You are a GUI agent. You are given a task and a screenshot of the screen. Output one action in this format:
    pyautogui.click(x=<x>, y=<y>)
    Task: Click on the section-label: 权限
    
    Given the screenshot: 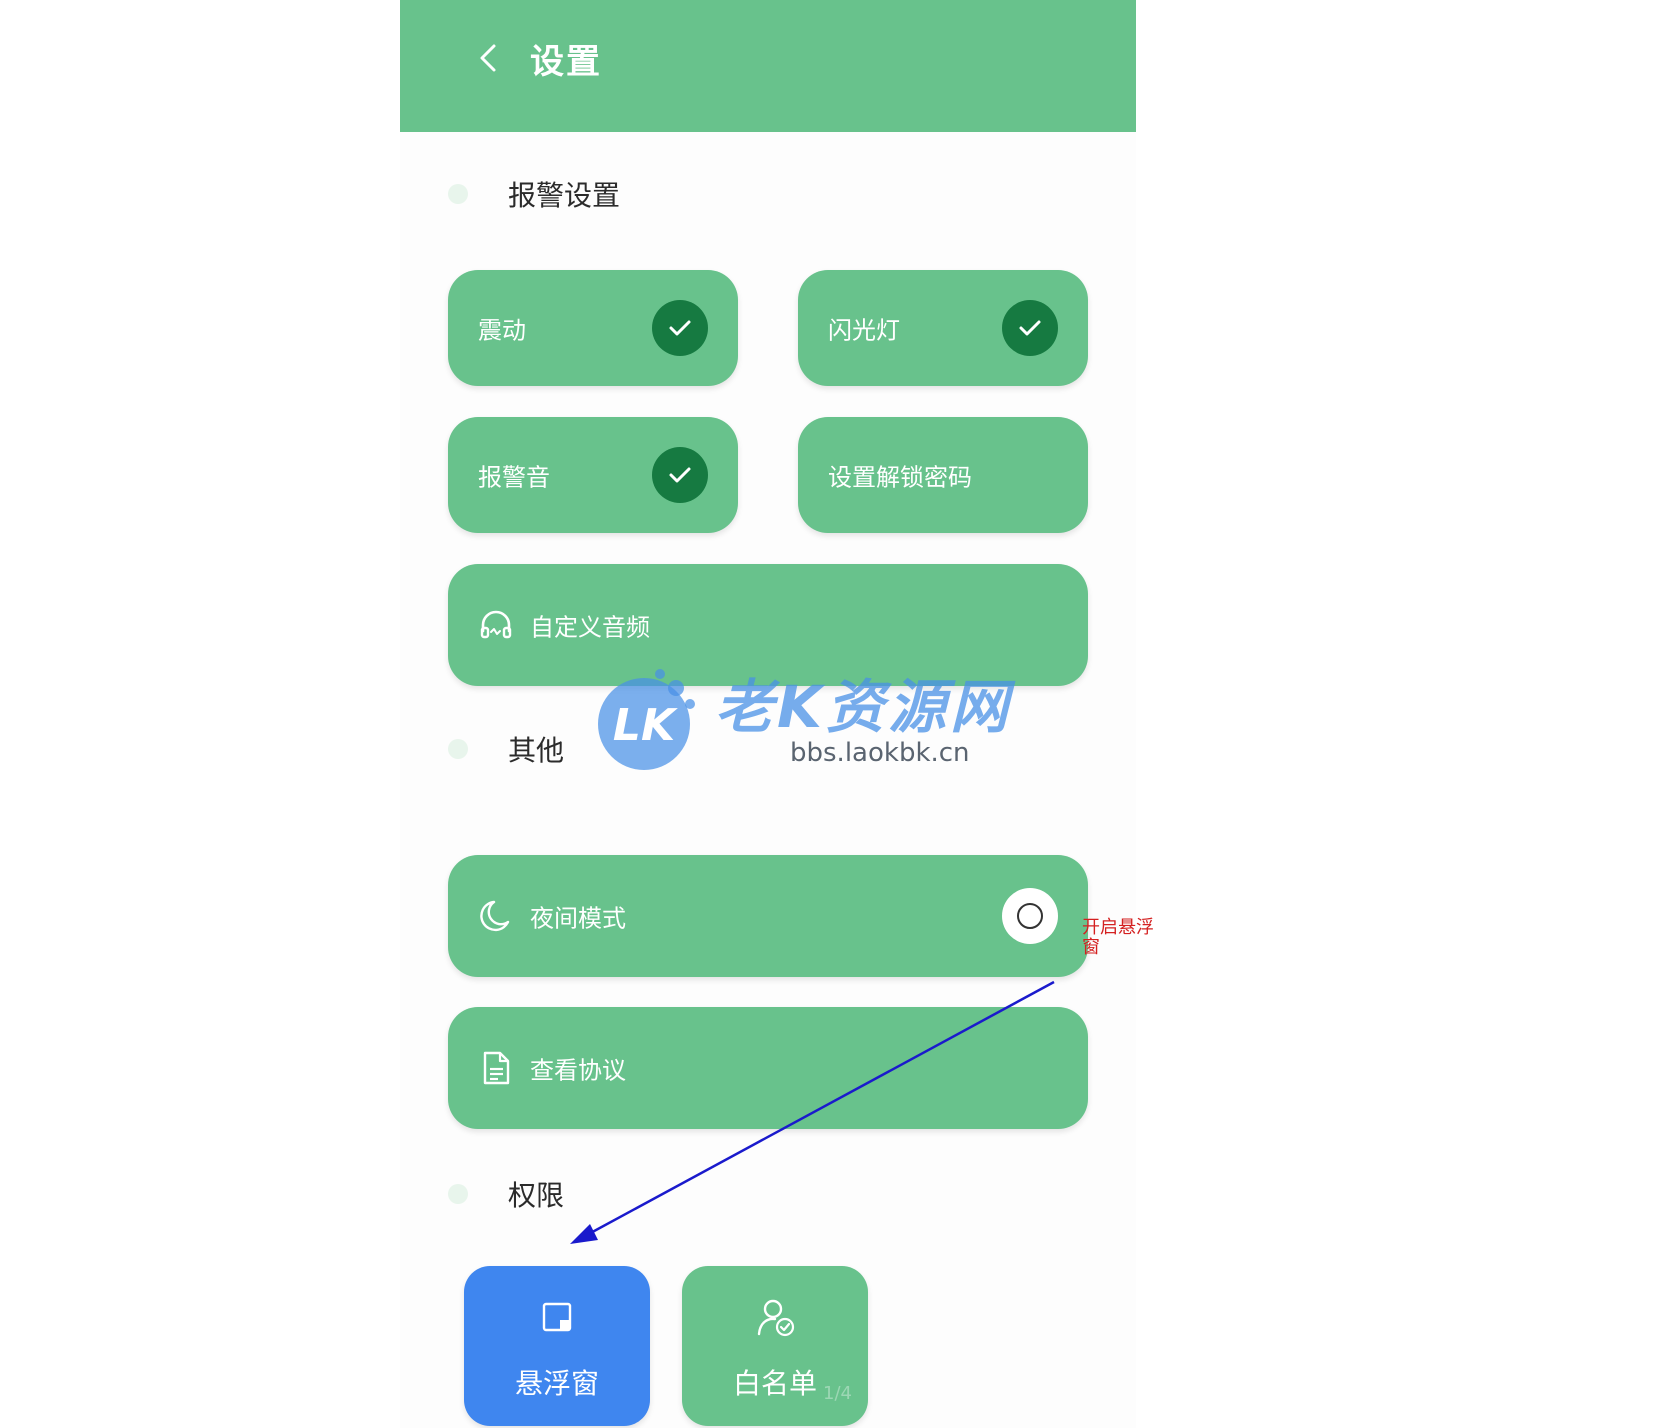 What is the action you would take?
    pyautogui.click(x=536, y=1195)
    